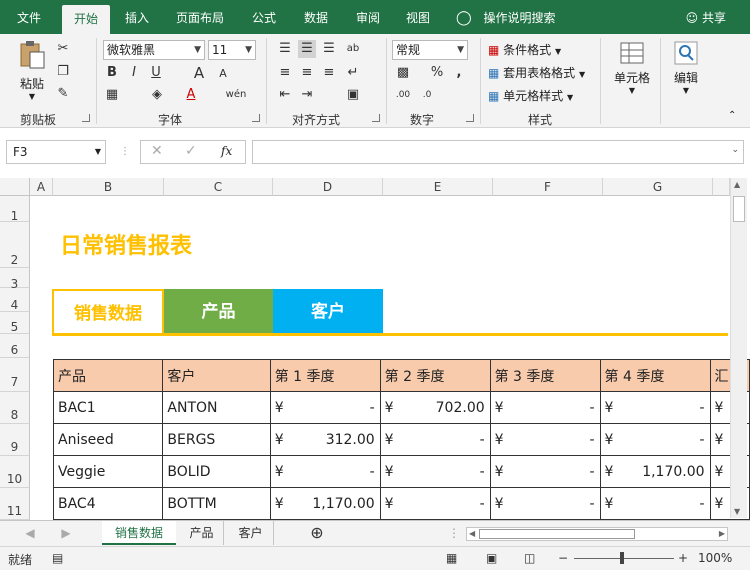 This screenshot has width=750, height=570. What do you see at coordinates (735, 150) in the screenshot?
I see `chevron-down-icon: ⌄` at bounding box center [735, 150].